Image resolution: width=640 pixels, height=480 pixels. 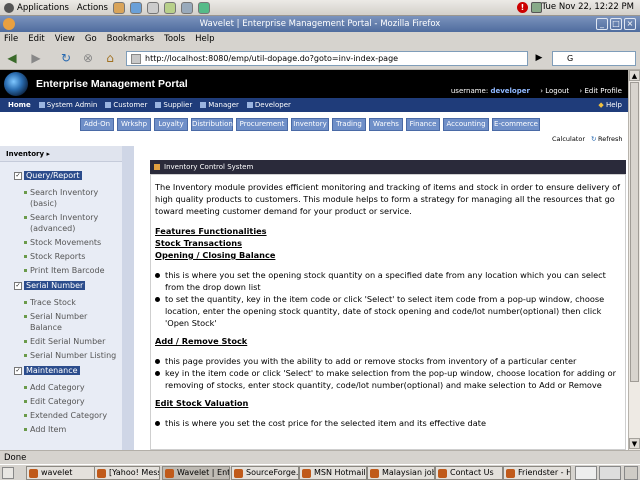 I want to click on impress-launcher-icon, so click(x=169, y=7).